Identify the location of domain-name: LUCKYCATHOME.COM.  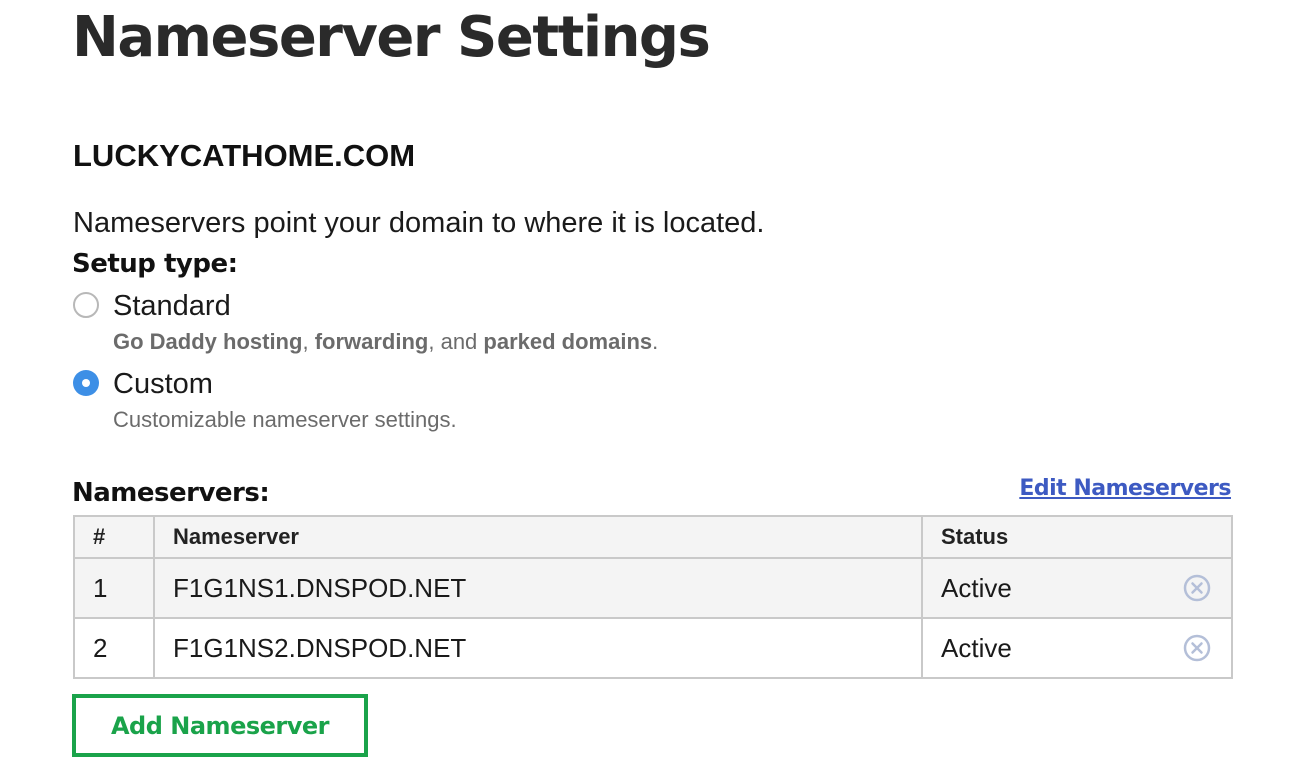
(244, 155).